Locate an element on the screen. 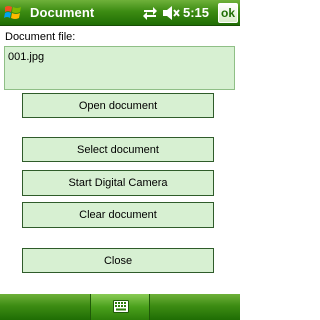 This screenshot has width=320, height=320. softkey-bar is located at coordinates (120, 307).